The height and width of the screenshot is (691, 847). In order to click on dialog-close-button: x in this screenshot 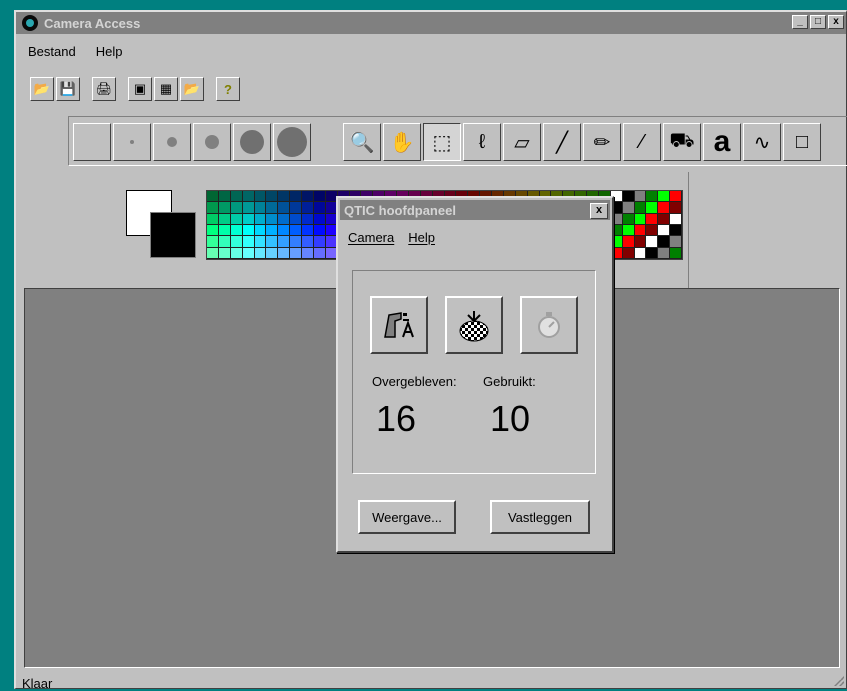, I will do `click(599, 211)`.